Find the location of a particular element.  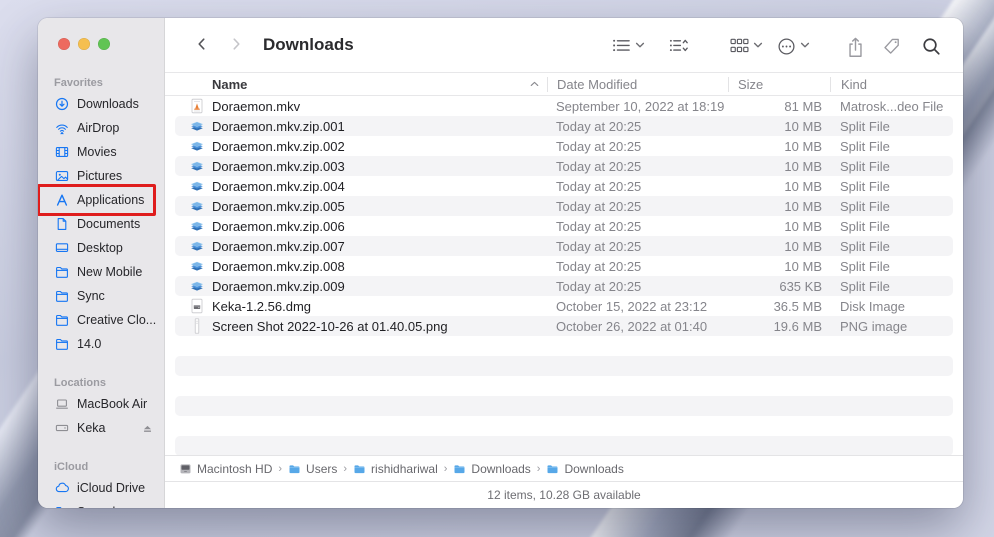

file-size: 81 MB is located at coordinates (803, 106).